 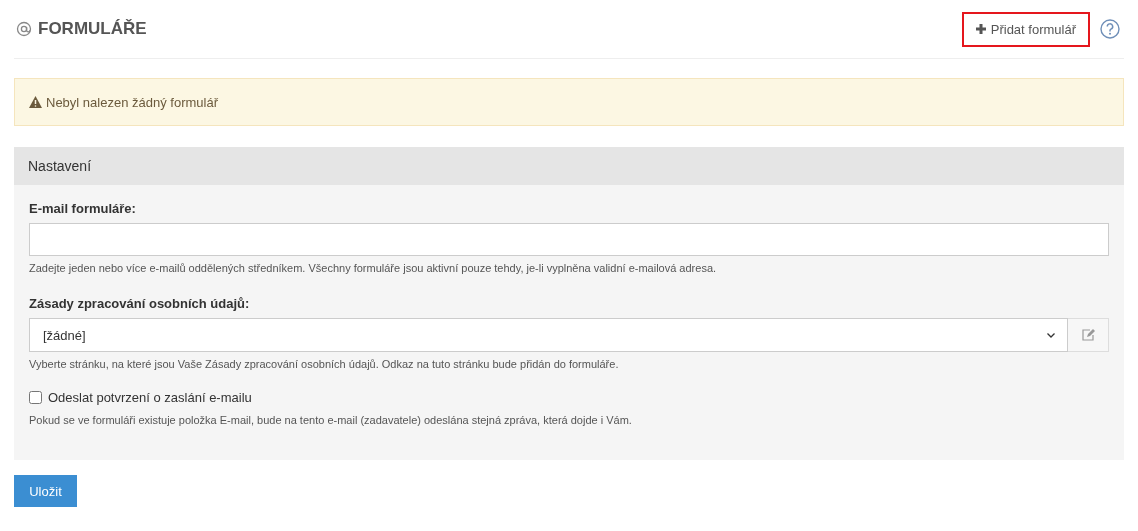 I want to click on warning-icon, so click(x=35, y=102).